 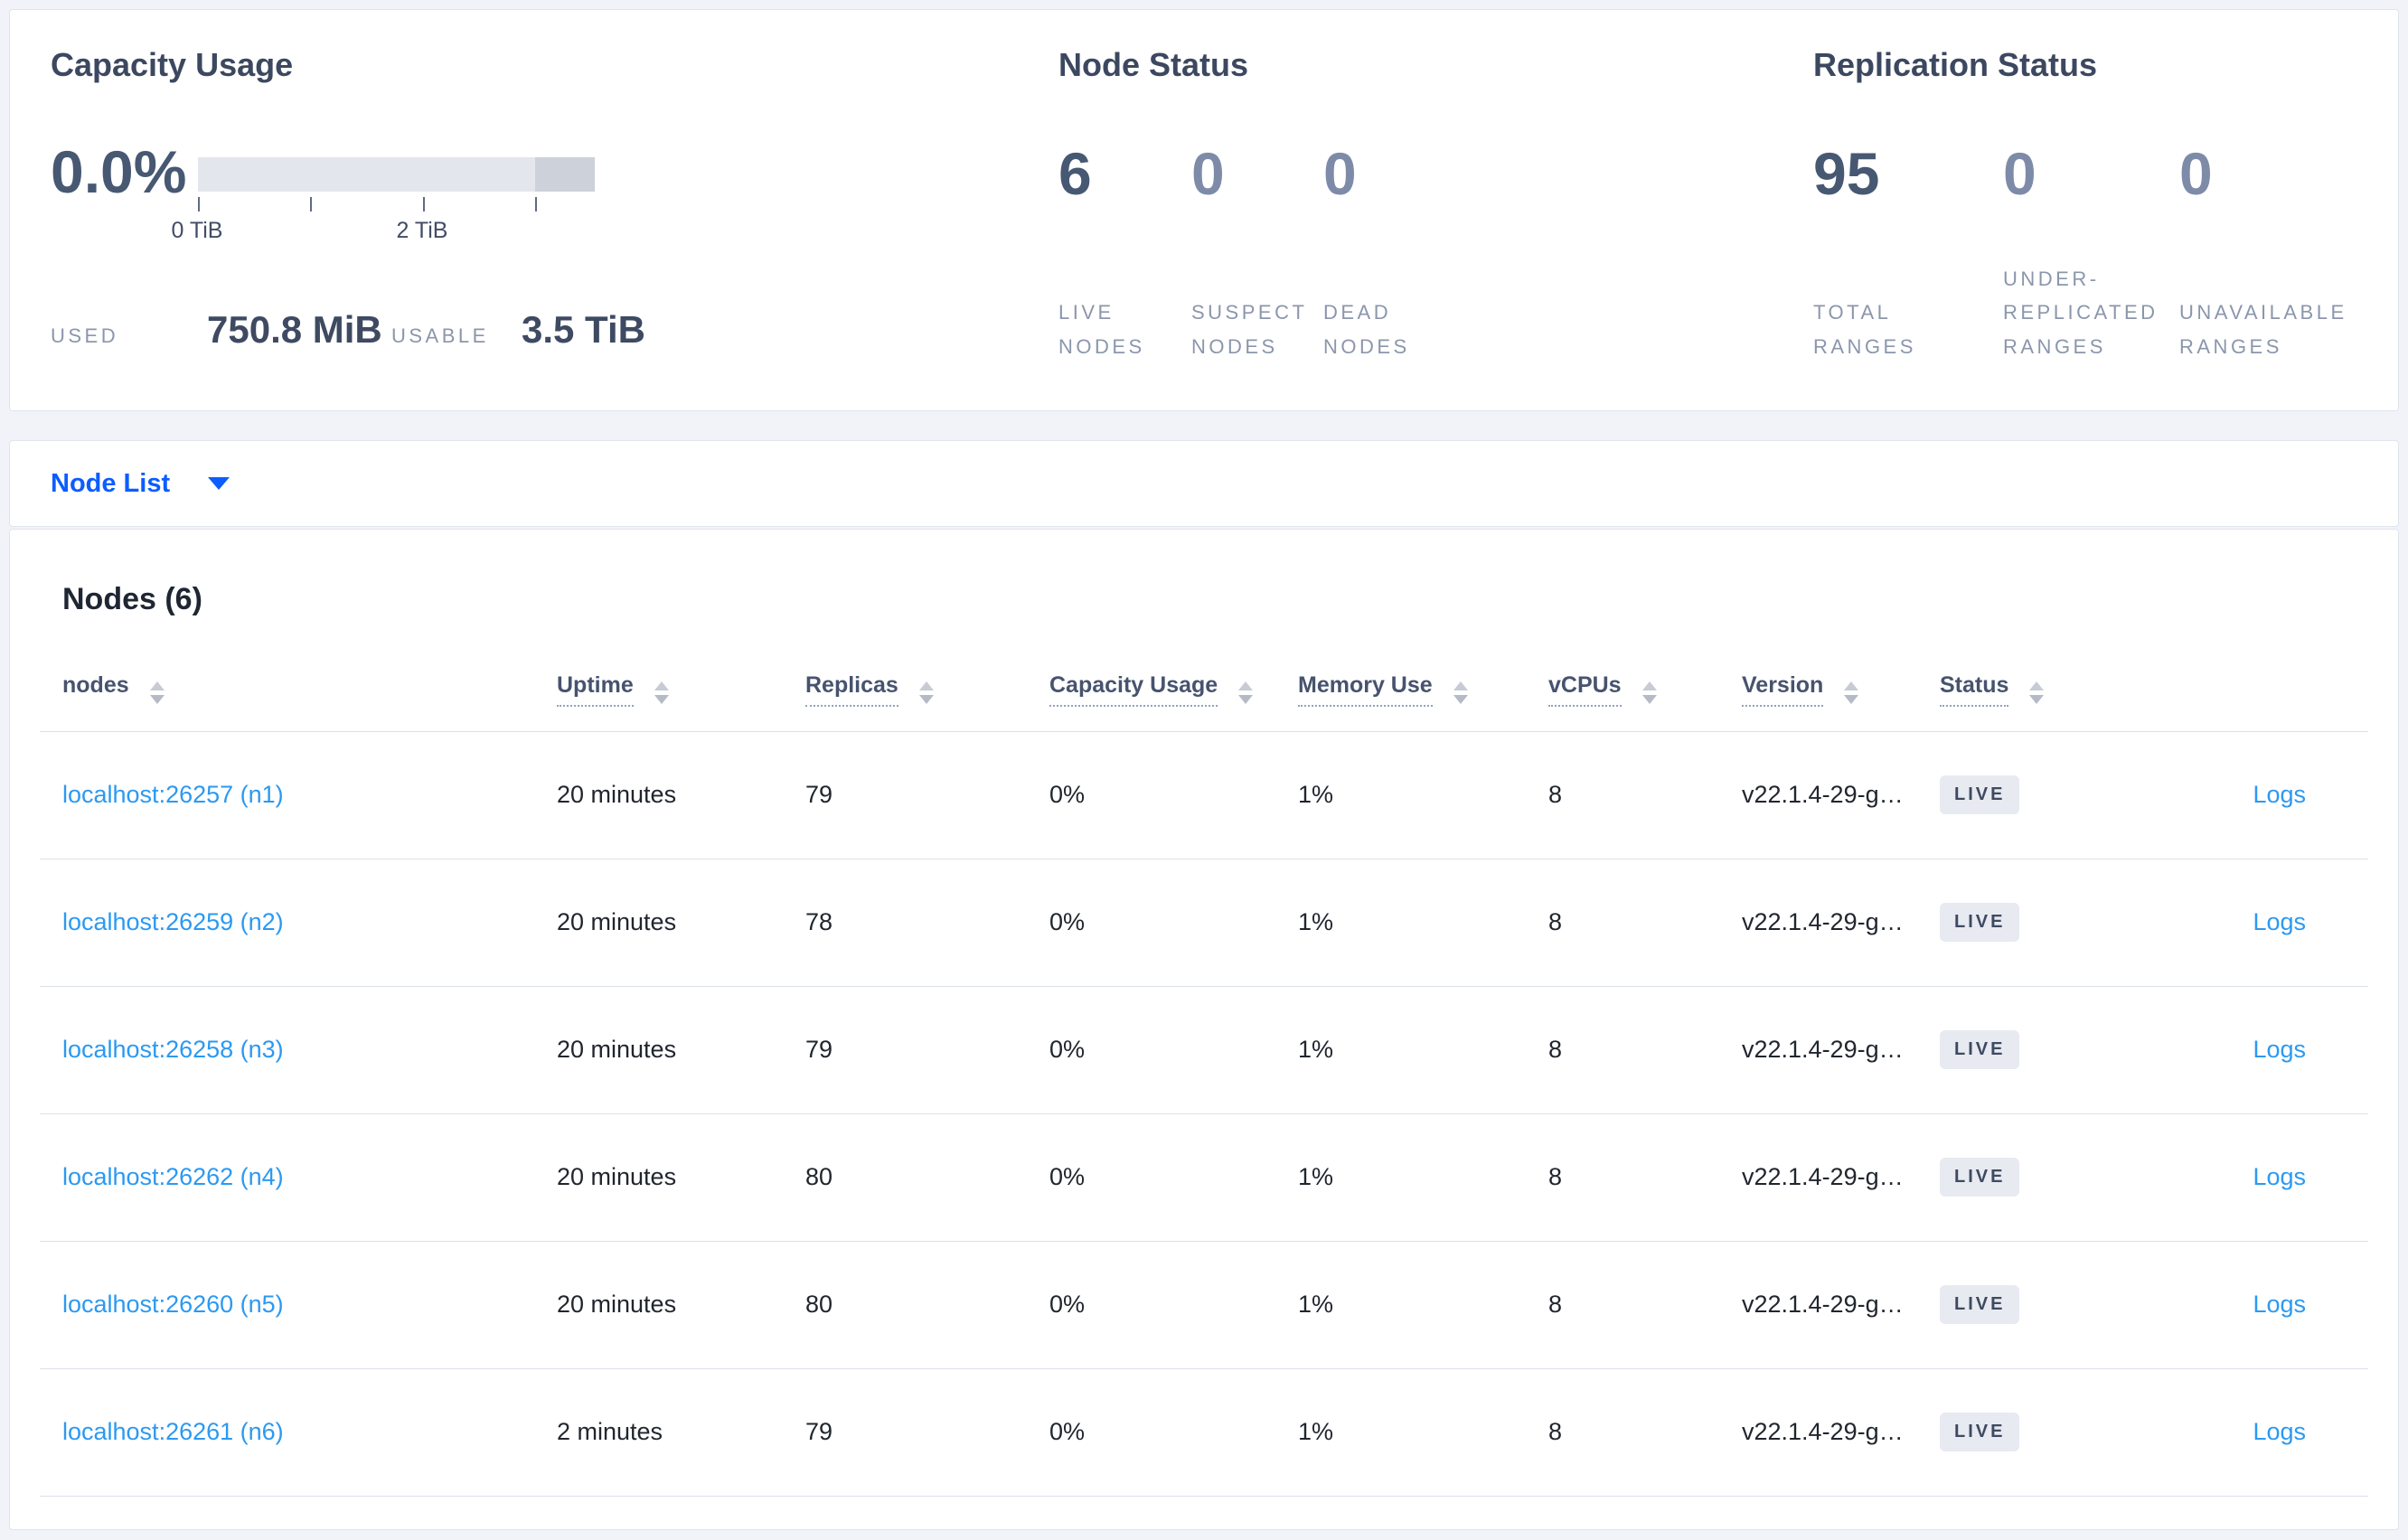 I want to click on capacity-usage-bar, so click(x=396, y=174).